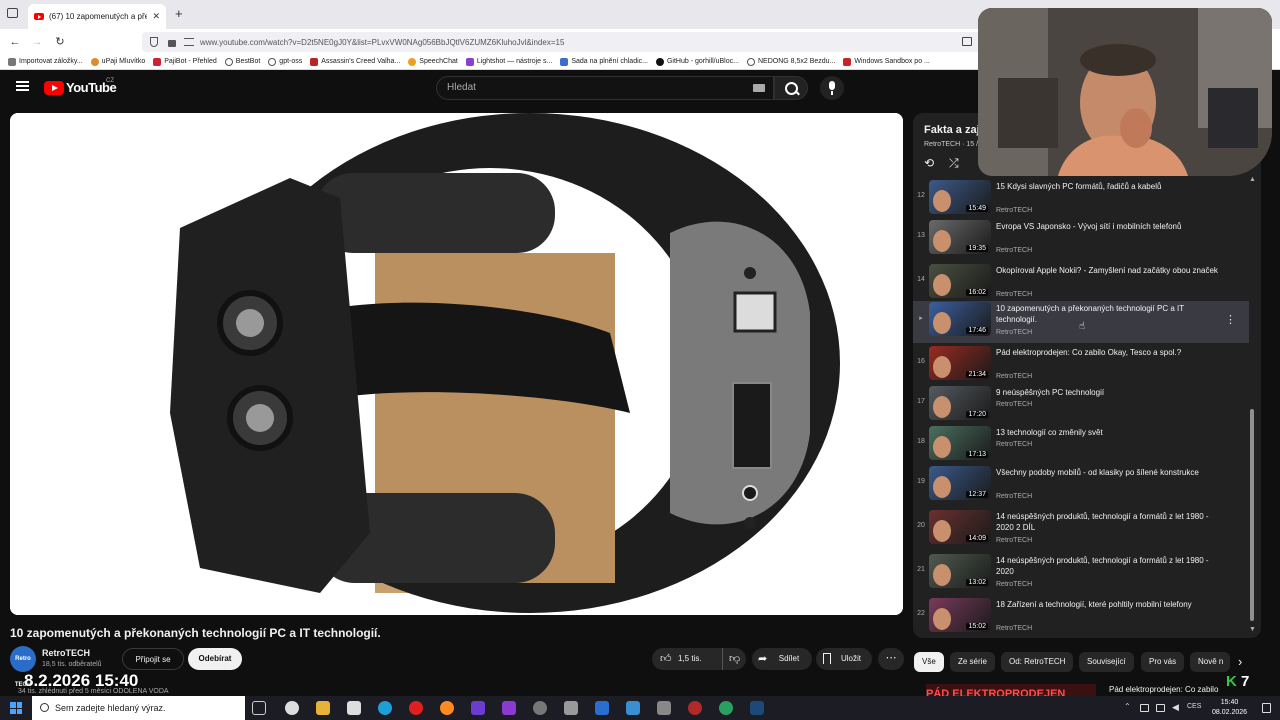 Image resolution: width=1280 pixels, height=720 pixels. Describe the element at coordinates (1111, 432) in the screenshot. I see `playlist-item-title: 13 technologií co změnily svět` at that location.